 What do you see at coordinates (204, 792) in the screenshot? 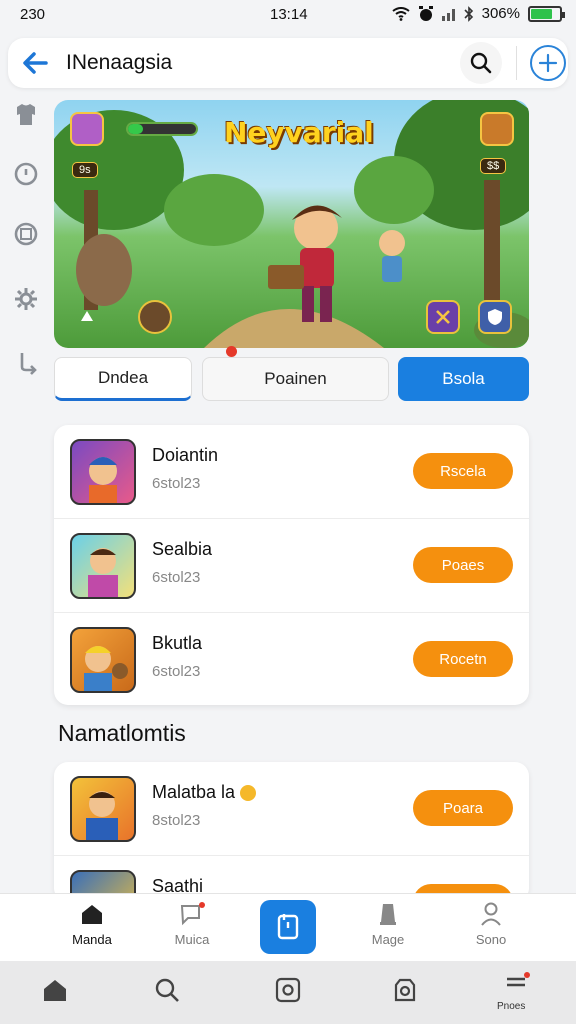
I see `game-title: Malatba la` at bounding box center [204, 792].